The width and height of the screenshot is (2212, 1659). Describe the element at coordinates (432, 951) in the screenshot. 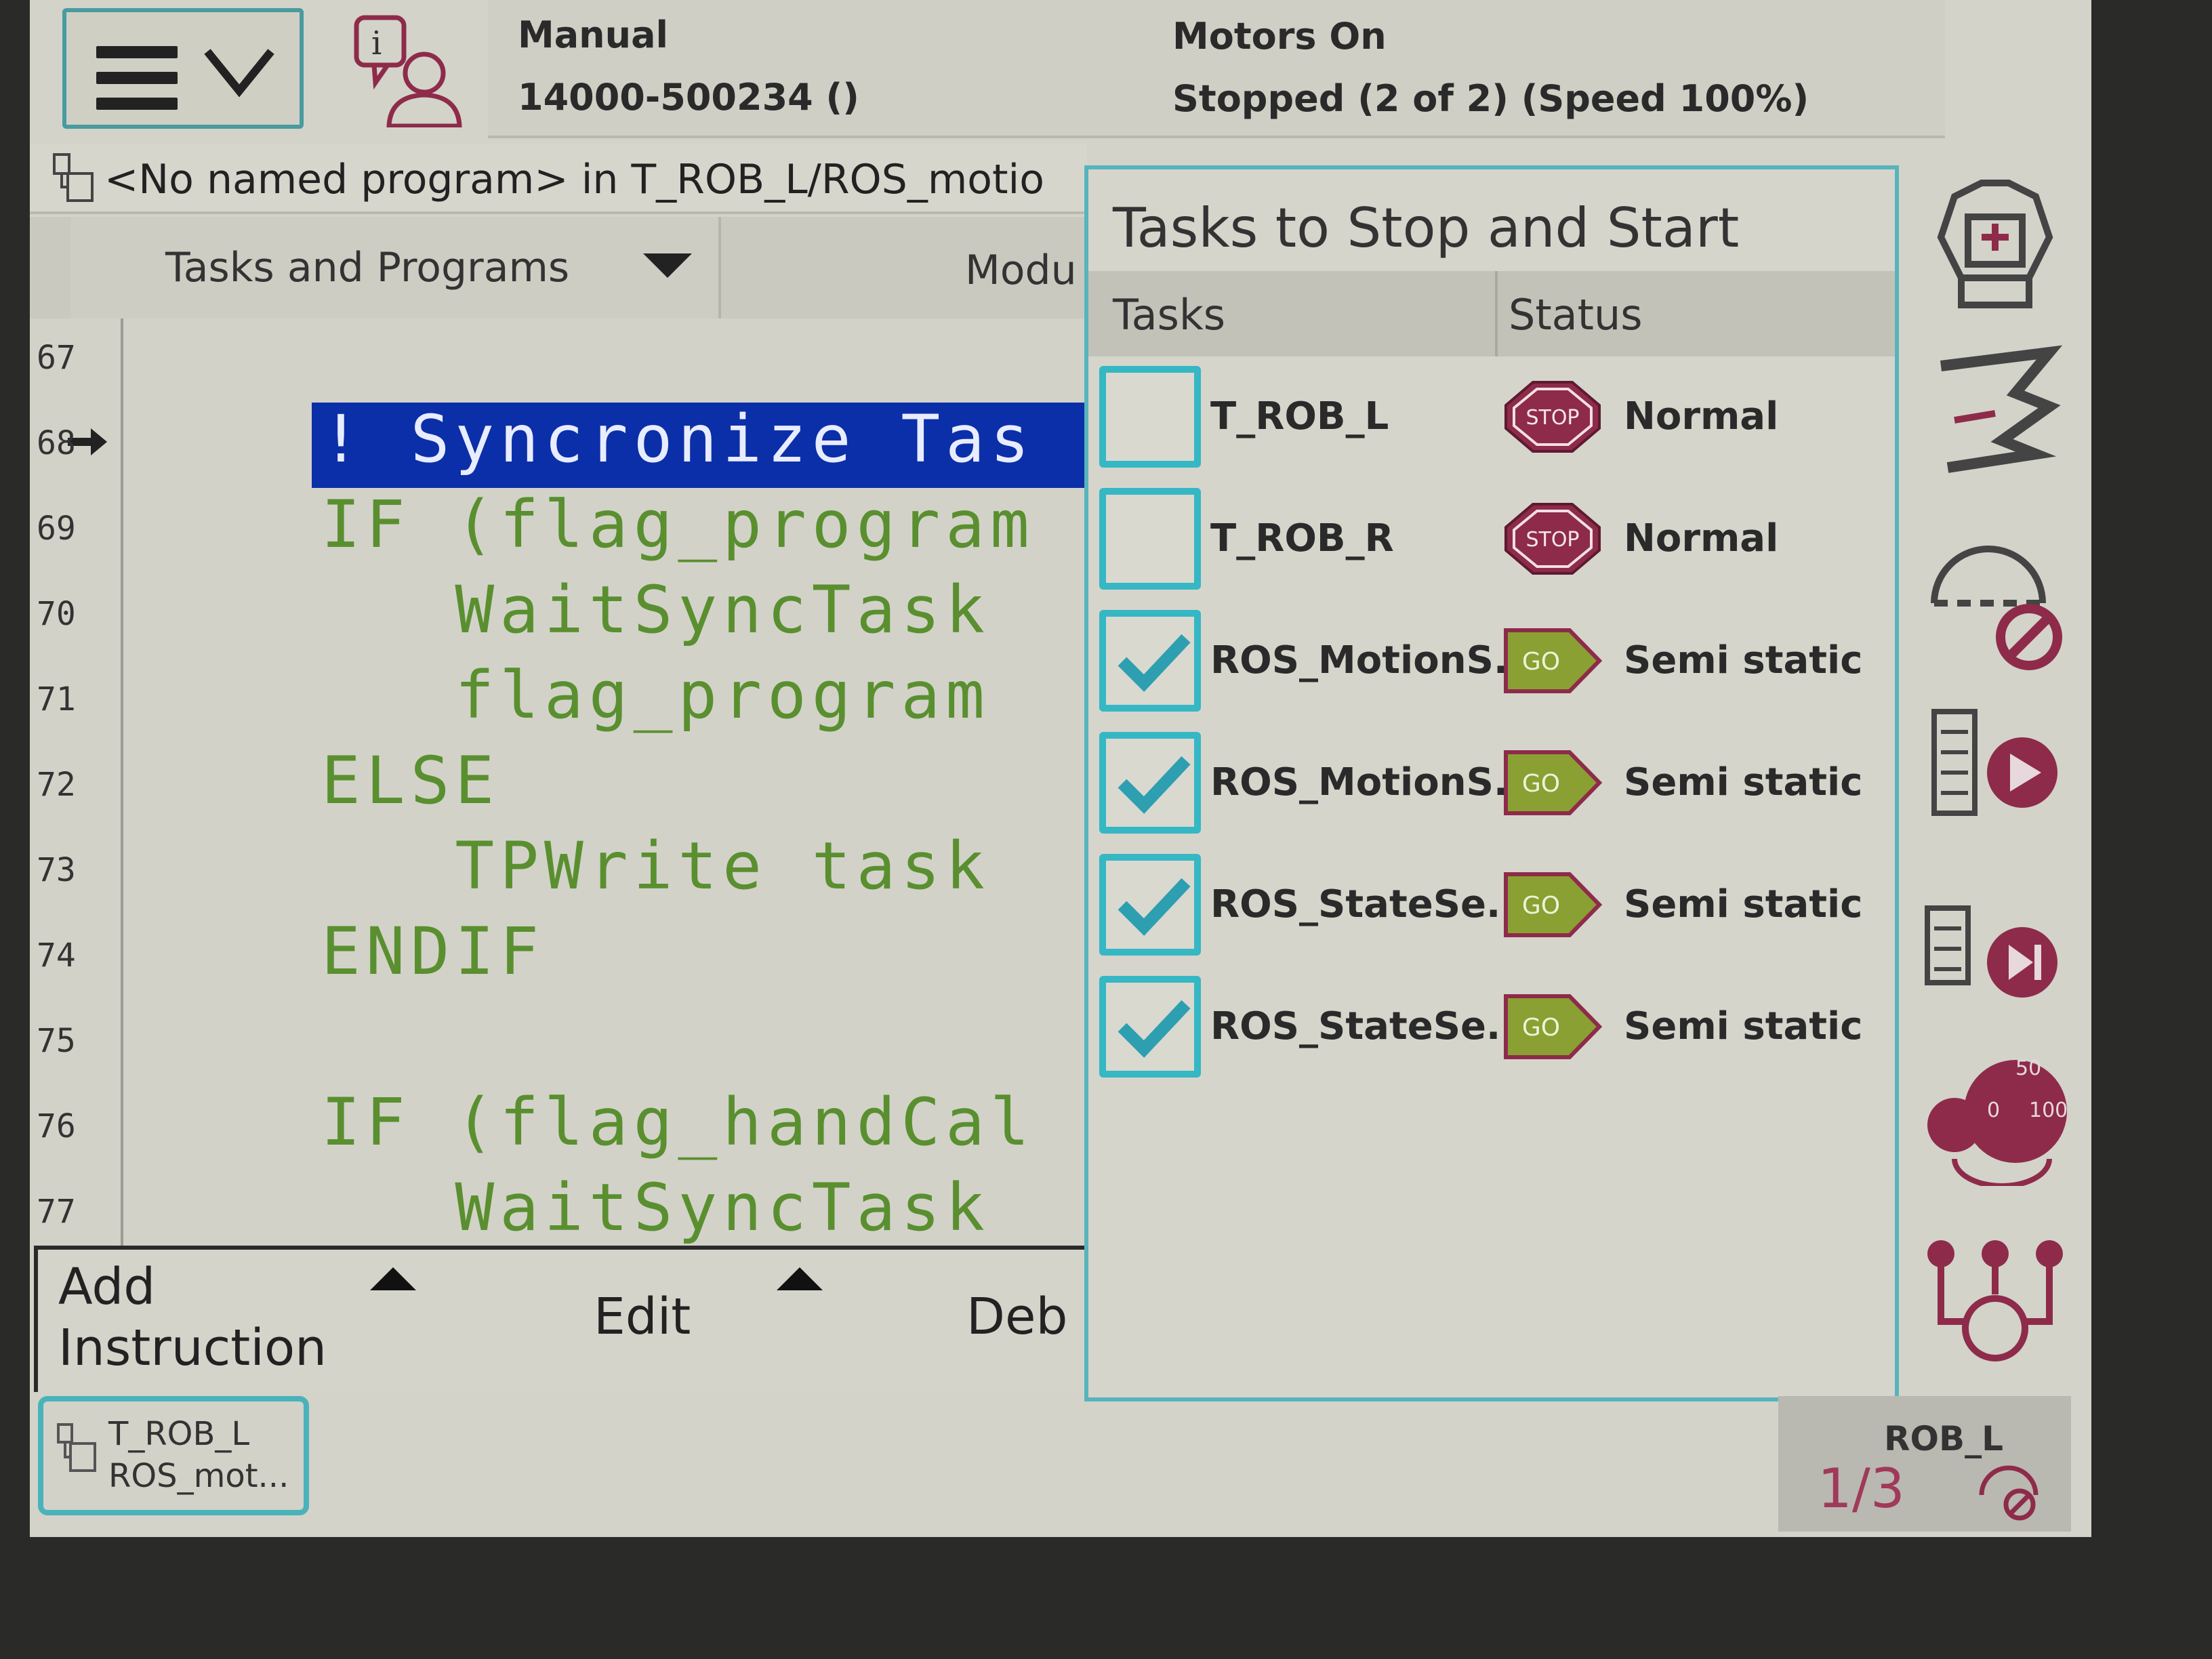

I see `code-line: ENDIF` at that location.